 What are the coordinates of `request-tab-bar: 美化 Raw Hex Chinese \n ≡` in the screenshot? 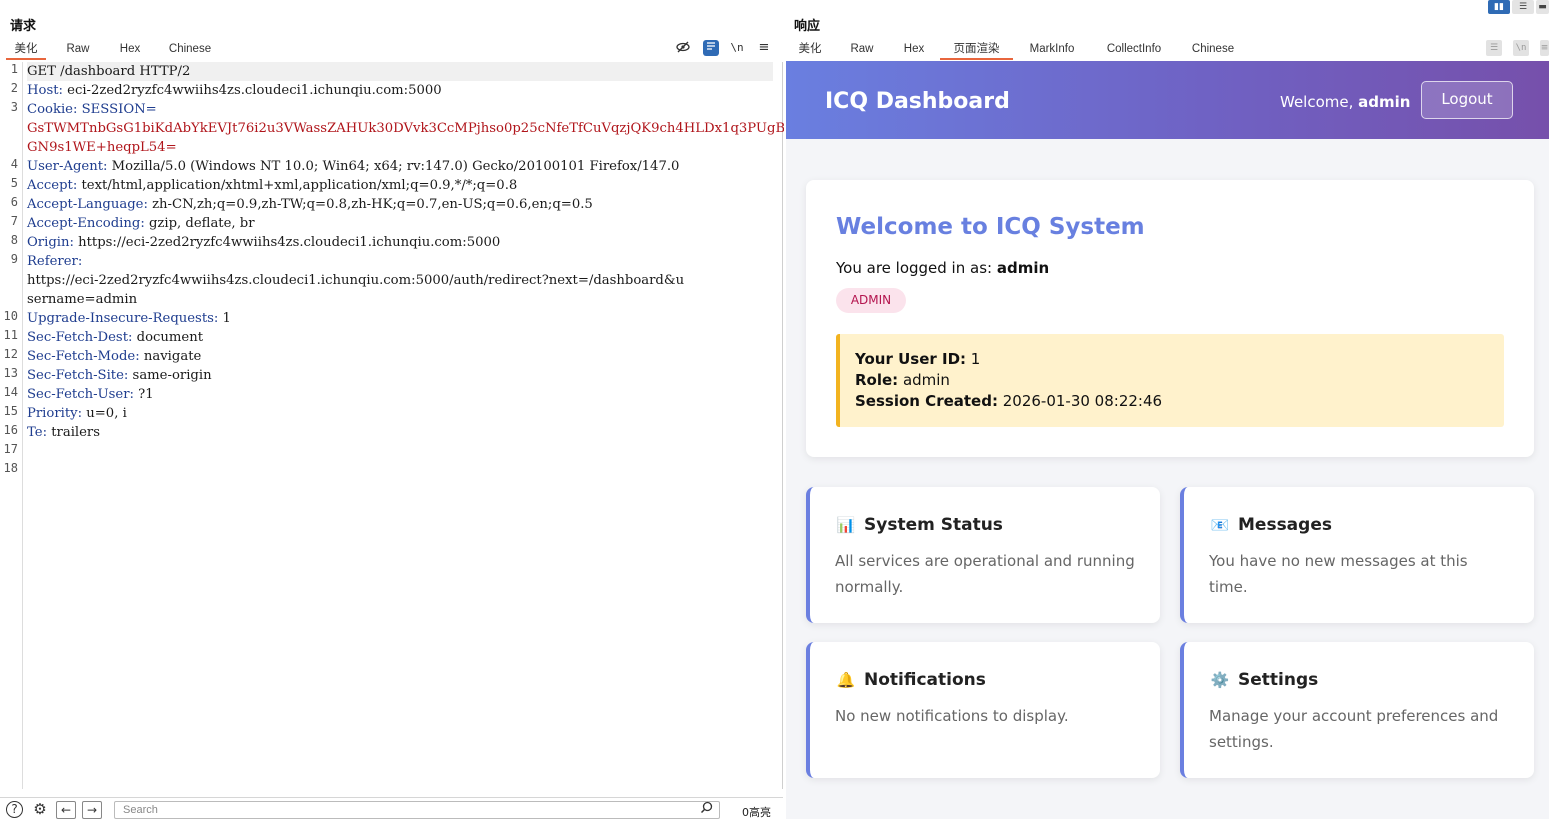 It's located at (391, 49).